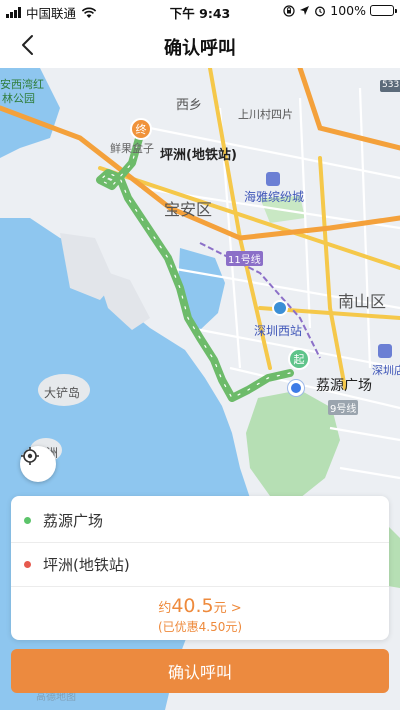 Image resolution: width=400 pixels, height=710 pixels. What do you see at coordinates (273, 179) in the screenshot?
I see `mall-icon` at bounding box center [273, 179].